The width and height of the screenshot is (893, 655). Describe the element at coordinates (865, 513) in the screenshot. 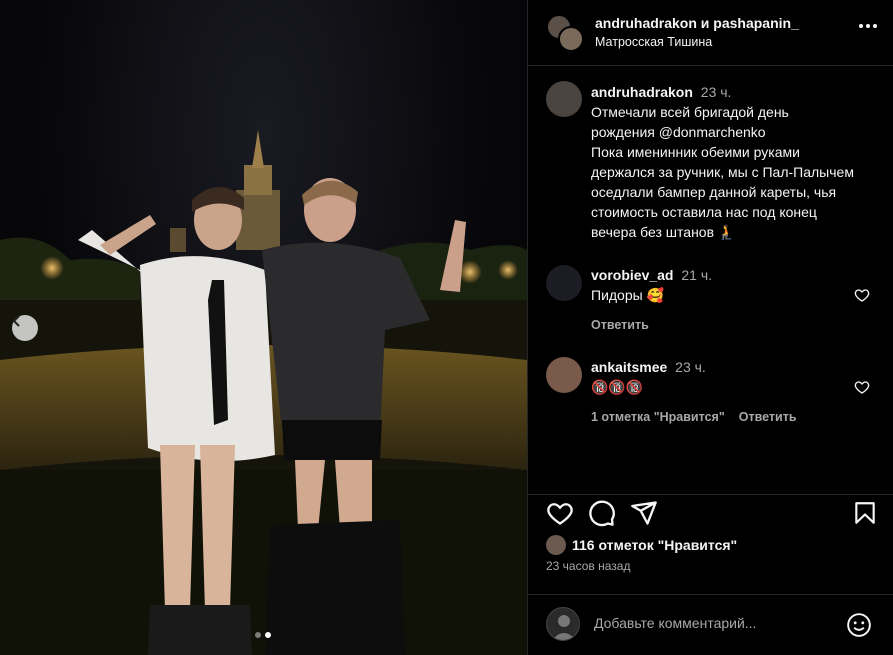

I see `bookmark-icon` at that location.